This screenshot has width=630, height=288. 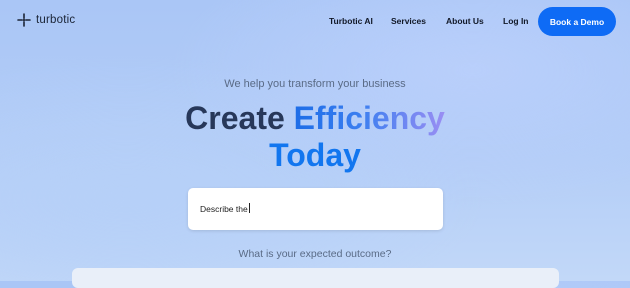 I want to click on book-demo-button: Book a Demo, so click(x=577, y=21).